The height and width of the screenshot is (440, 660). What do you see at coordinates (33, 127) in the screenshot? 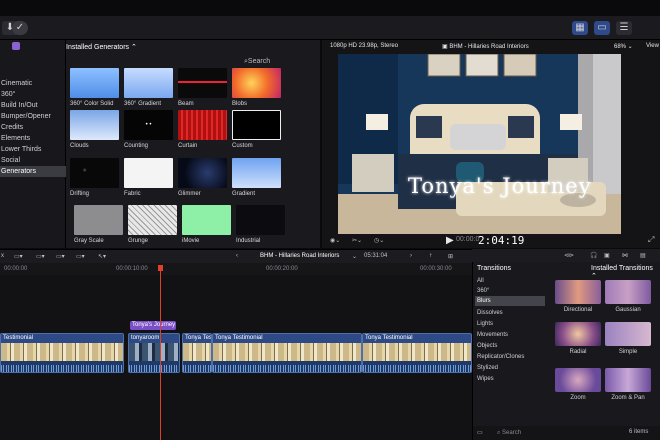
I see `sidebar-item-credits: Credits` at bounding box center [33, 127].